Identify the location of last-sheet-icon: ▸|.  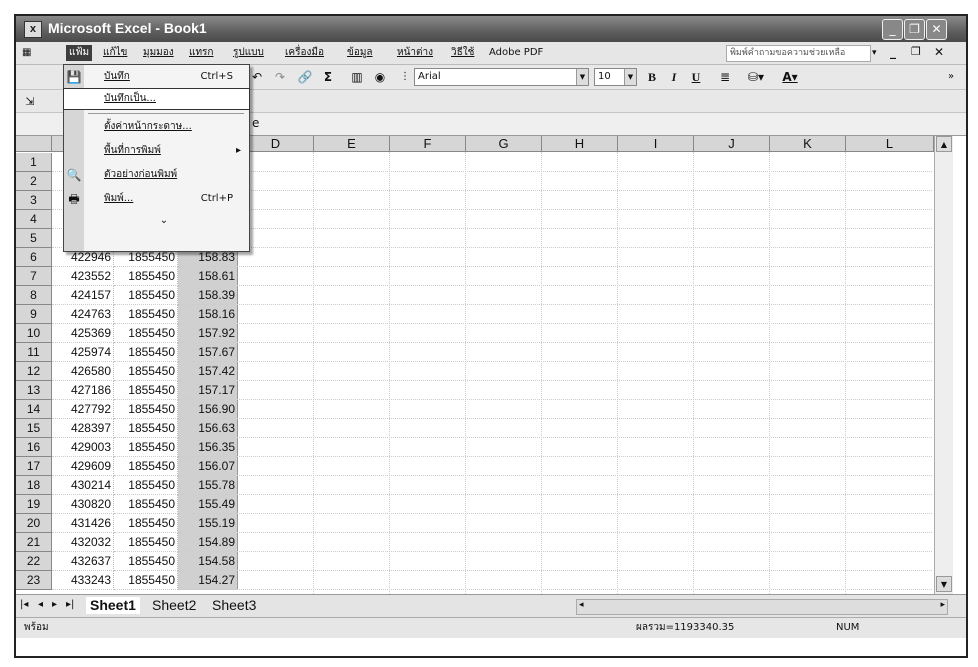
(70, 604).